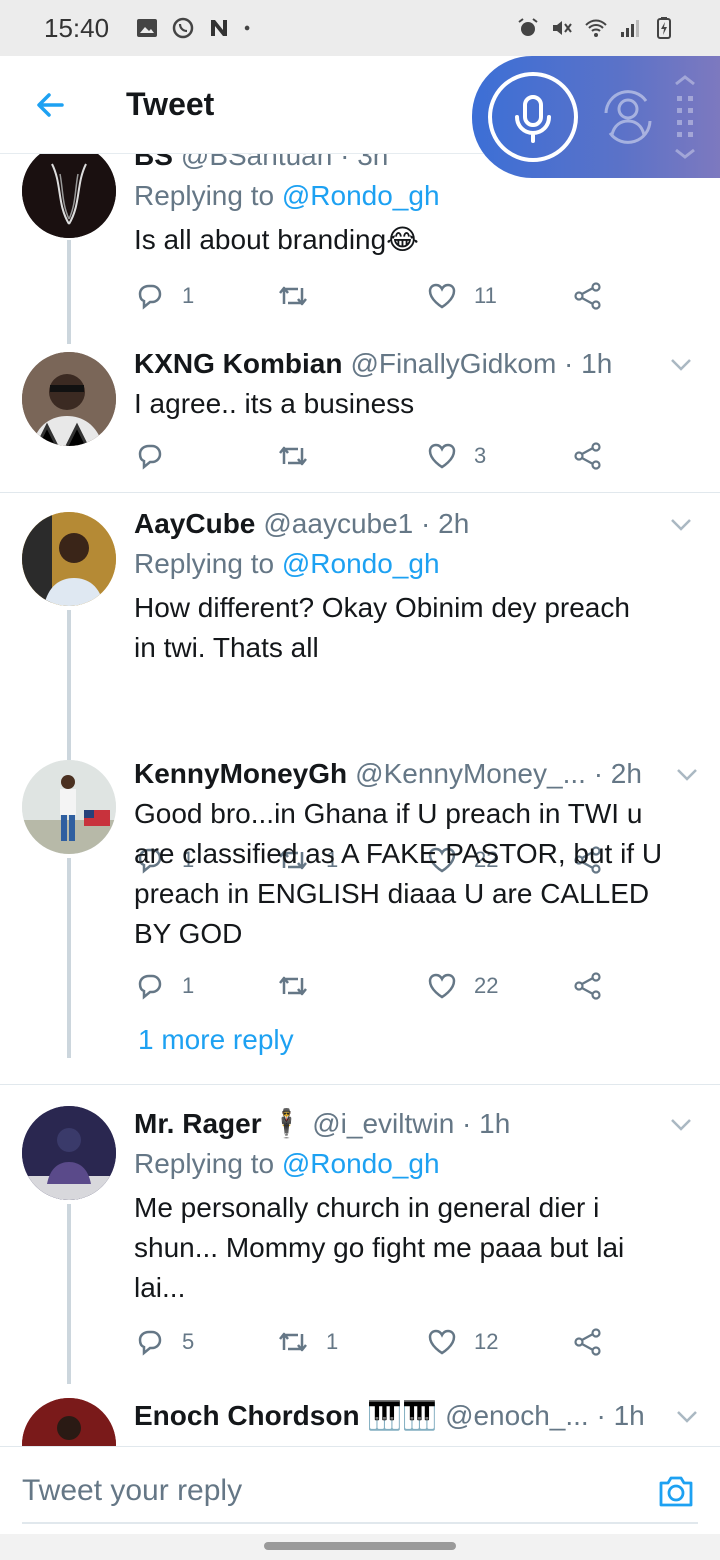  What do you see at coordinates (360, 28) in the screenshot?
I see `status-bar: 15:40` at bounding box center [360, 28].